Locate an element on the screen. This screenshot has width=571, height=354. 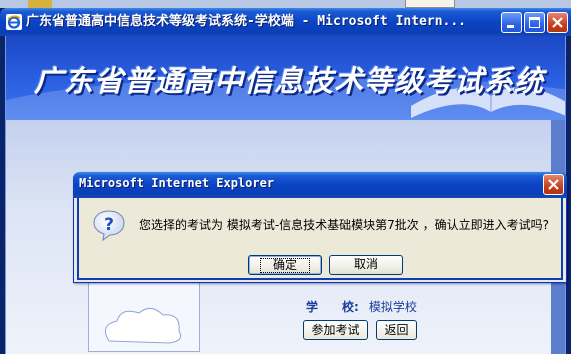
school-row: 学 校: 模拟学校 is located at coordinates (361, 307).